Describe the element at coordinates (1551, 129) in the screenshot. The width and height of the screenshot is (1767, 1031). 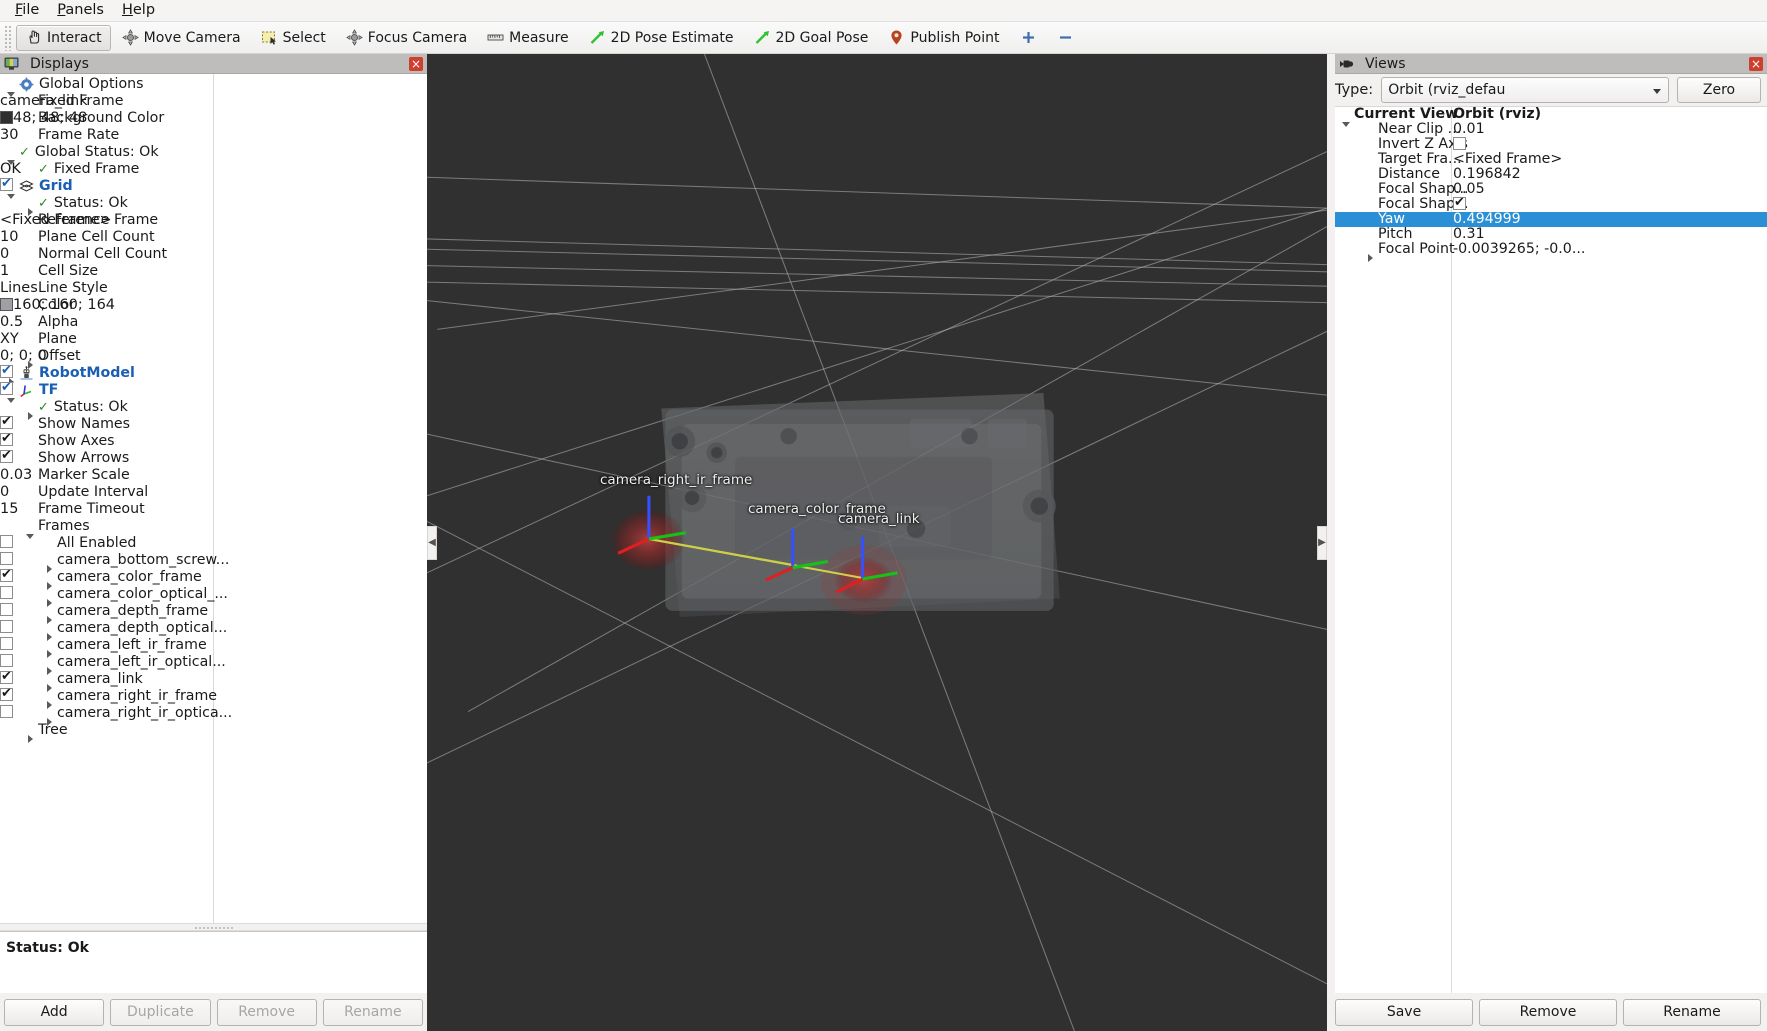
I see `views-tree-row: Near Clip ... 0.01` at that location.